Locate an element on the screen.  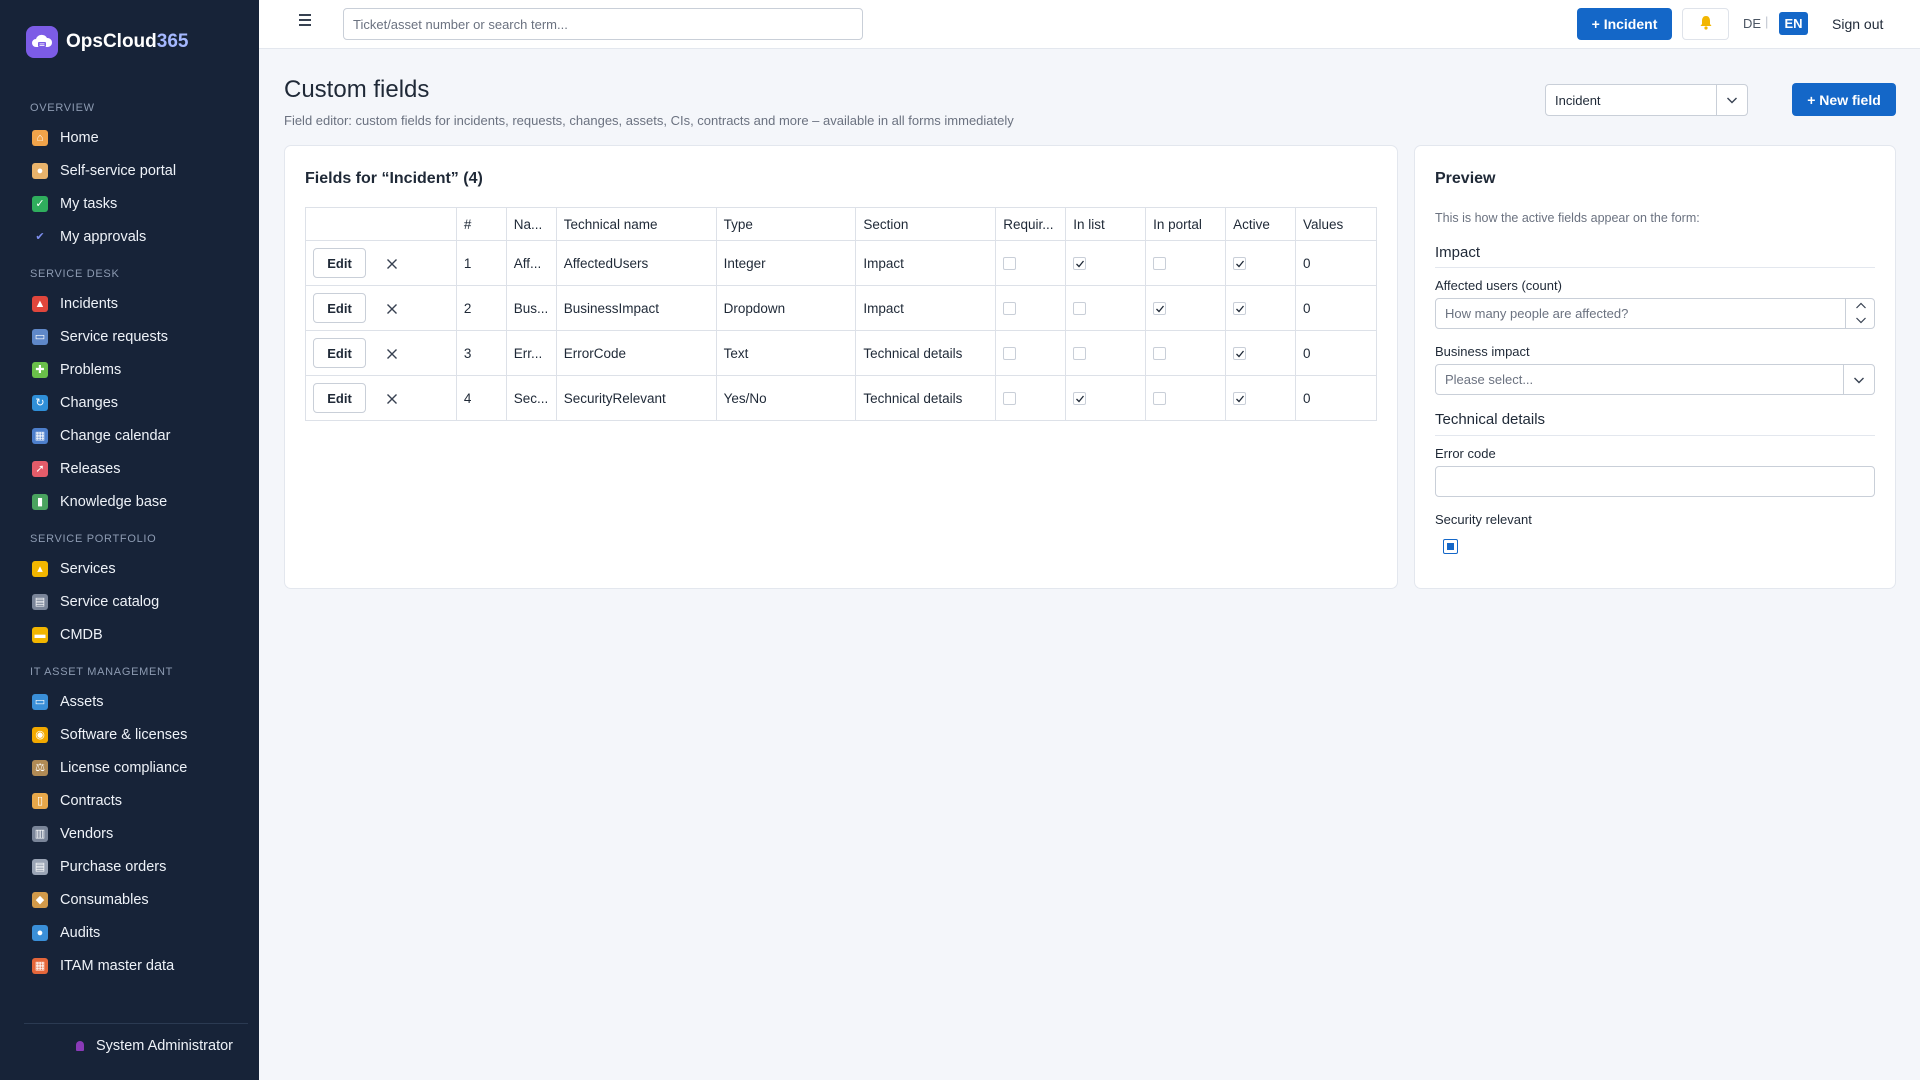
column-header-type: Type is located at coordinates (786, 224).